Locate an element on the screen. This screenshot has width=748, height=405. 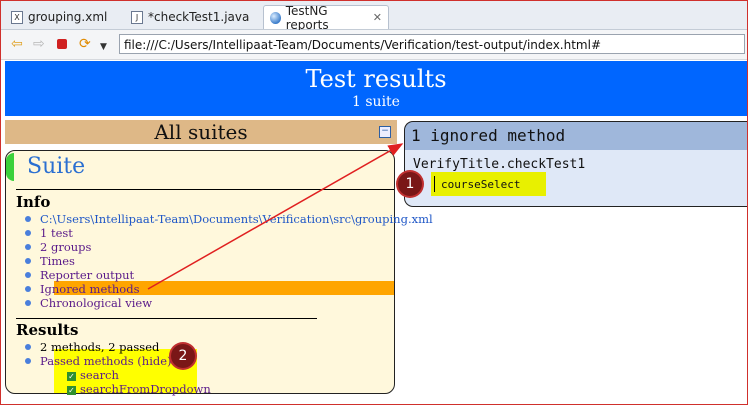
annotation-arrow is located at coordinates (275, 216).